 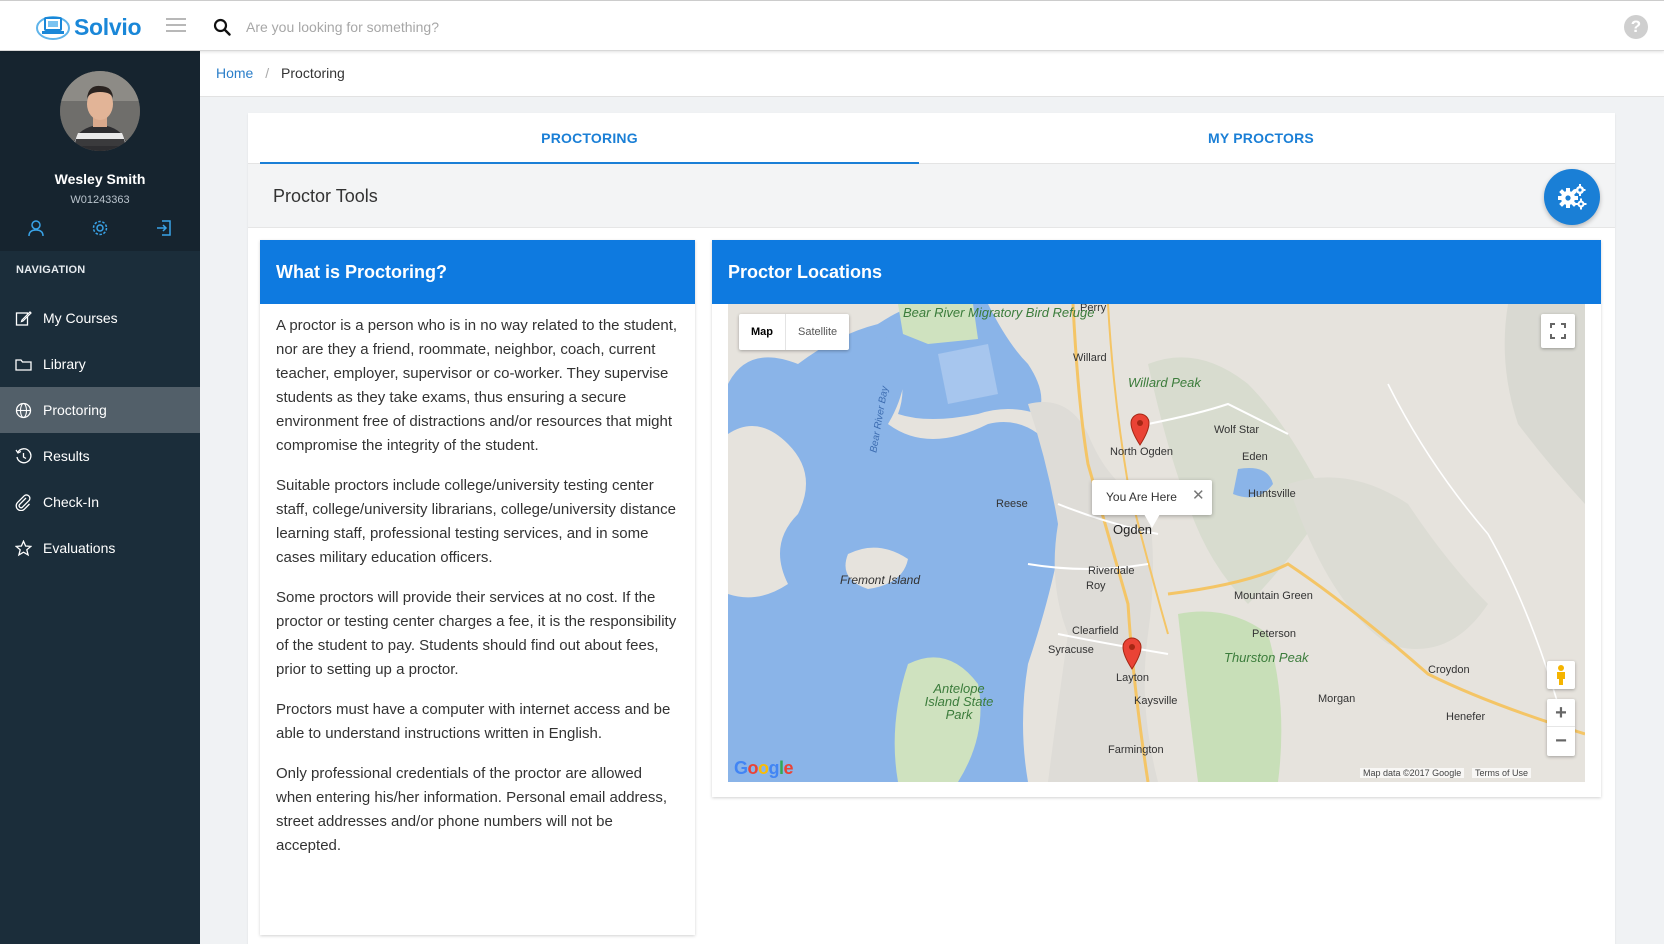 What do you see at coordinates (931, 196) in the screenshot?
I see `tools-bar: Proctor Tools` at bounding box center [931, 196].